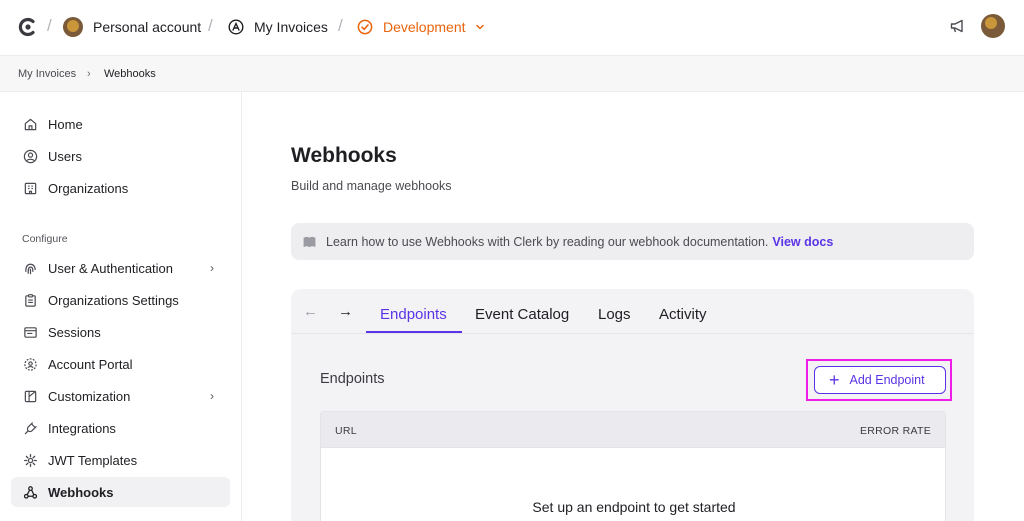  I want to click on account-avatar, so click(73, 27).